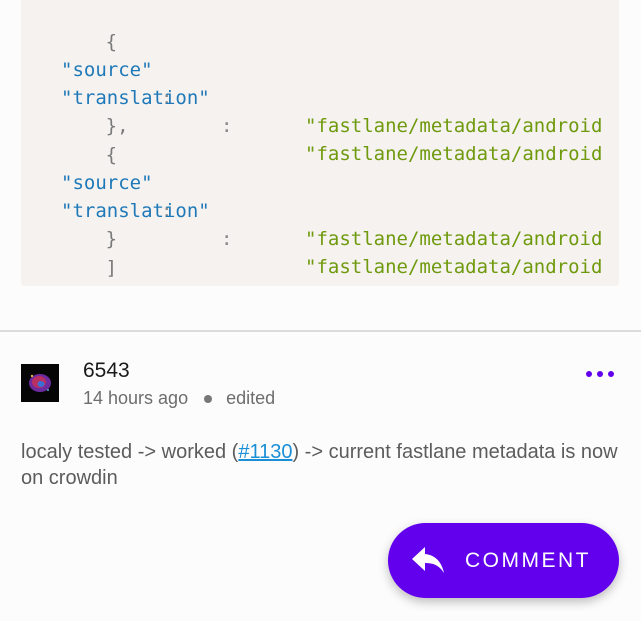  I want to click on code-line: }, so click(77, 223).